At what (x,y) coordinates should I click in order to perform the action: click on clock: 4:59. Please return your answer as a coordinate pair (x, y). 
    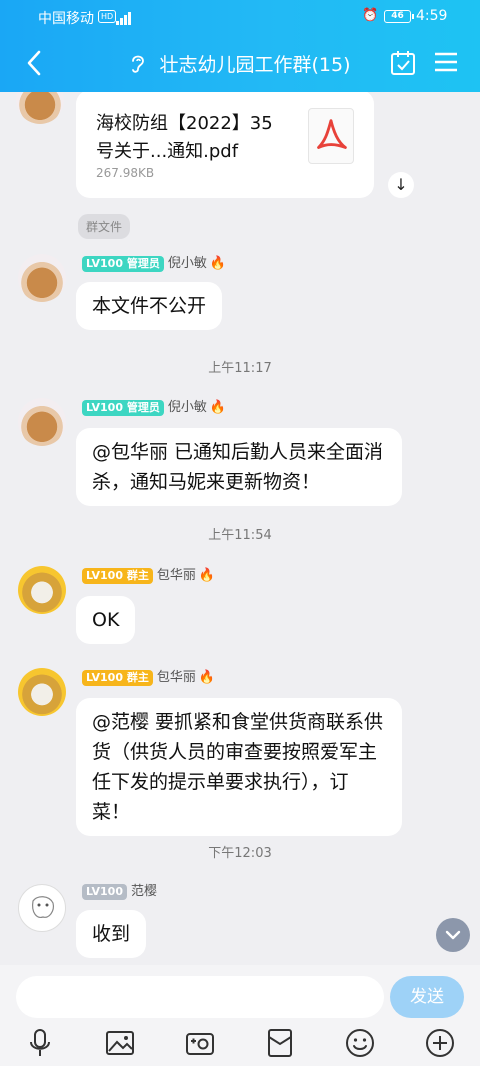
    Looking at the image, I should click on (432, 16).